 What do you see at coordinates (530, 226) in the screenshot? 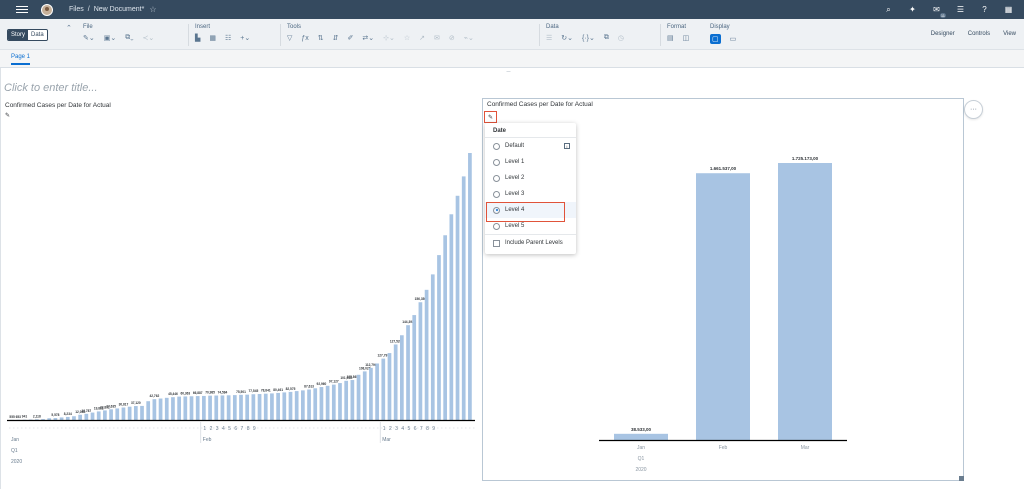
I see `drill-option-level-5: Level 5` at bounding box center [530, 226].